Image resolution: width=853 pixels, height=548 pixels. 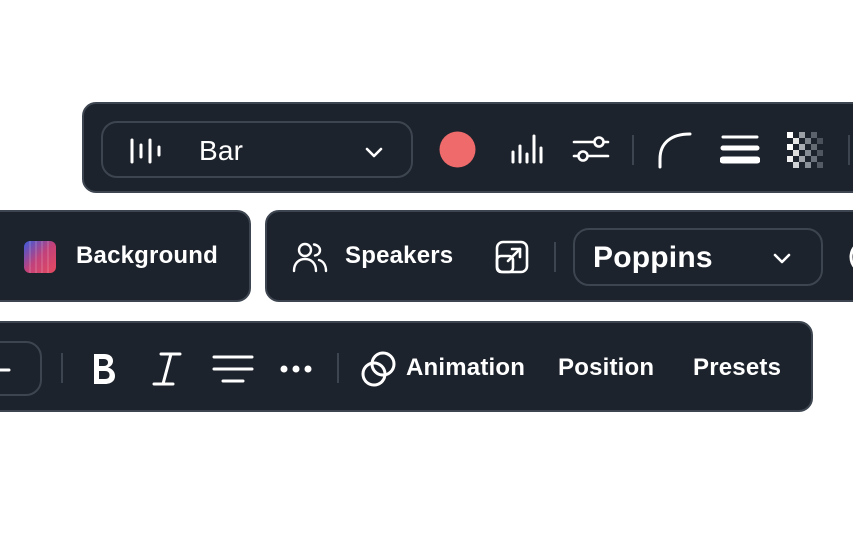 I want to click on presets-button: Presets, so click(x=737, y=368).